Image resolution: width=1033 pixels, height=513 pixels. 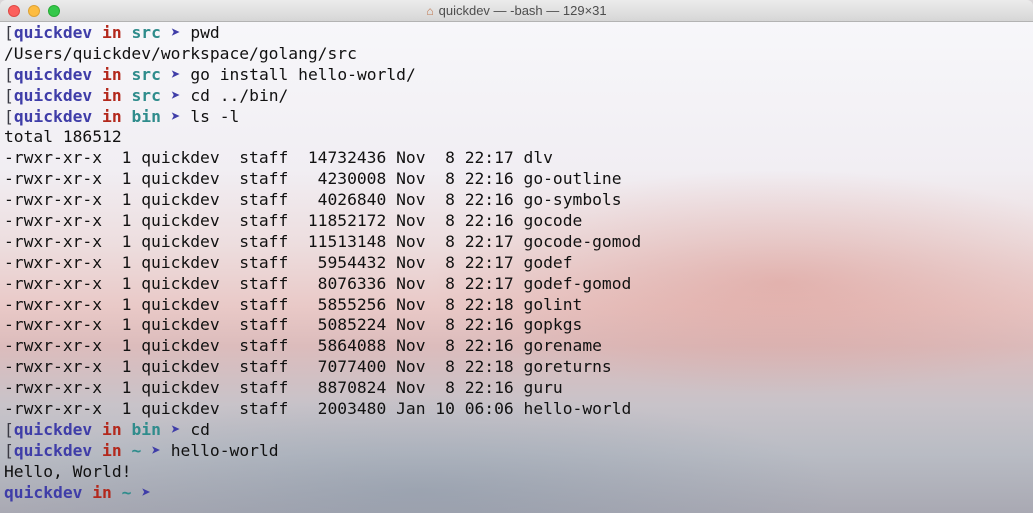 I want to click on prompt-line: [quickdev in bin ➤ cd, so click(x=322, y=430).